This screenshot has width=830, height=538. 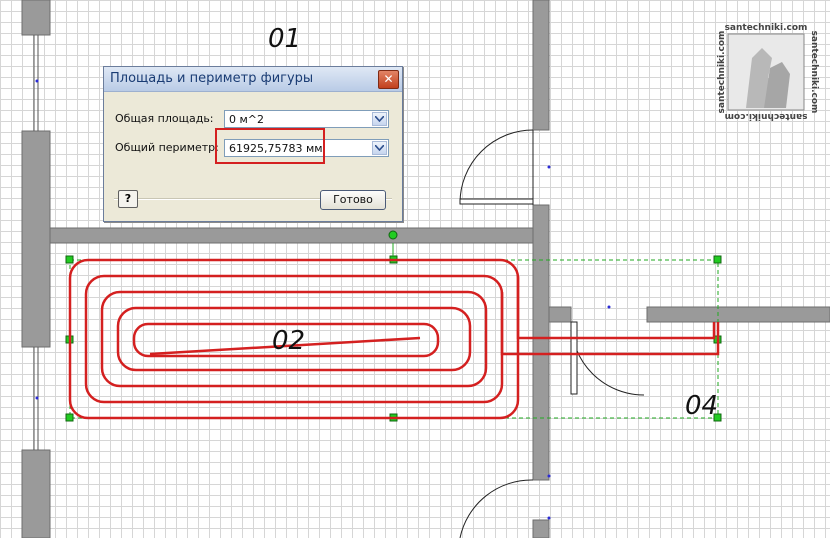 I want to click on wall-left-top, so click(x=36, y=18).